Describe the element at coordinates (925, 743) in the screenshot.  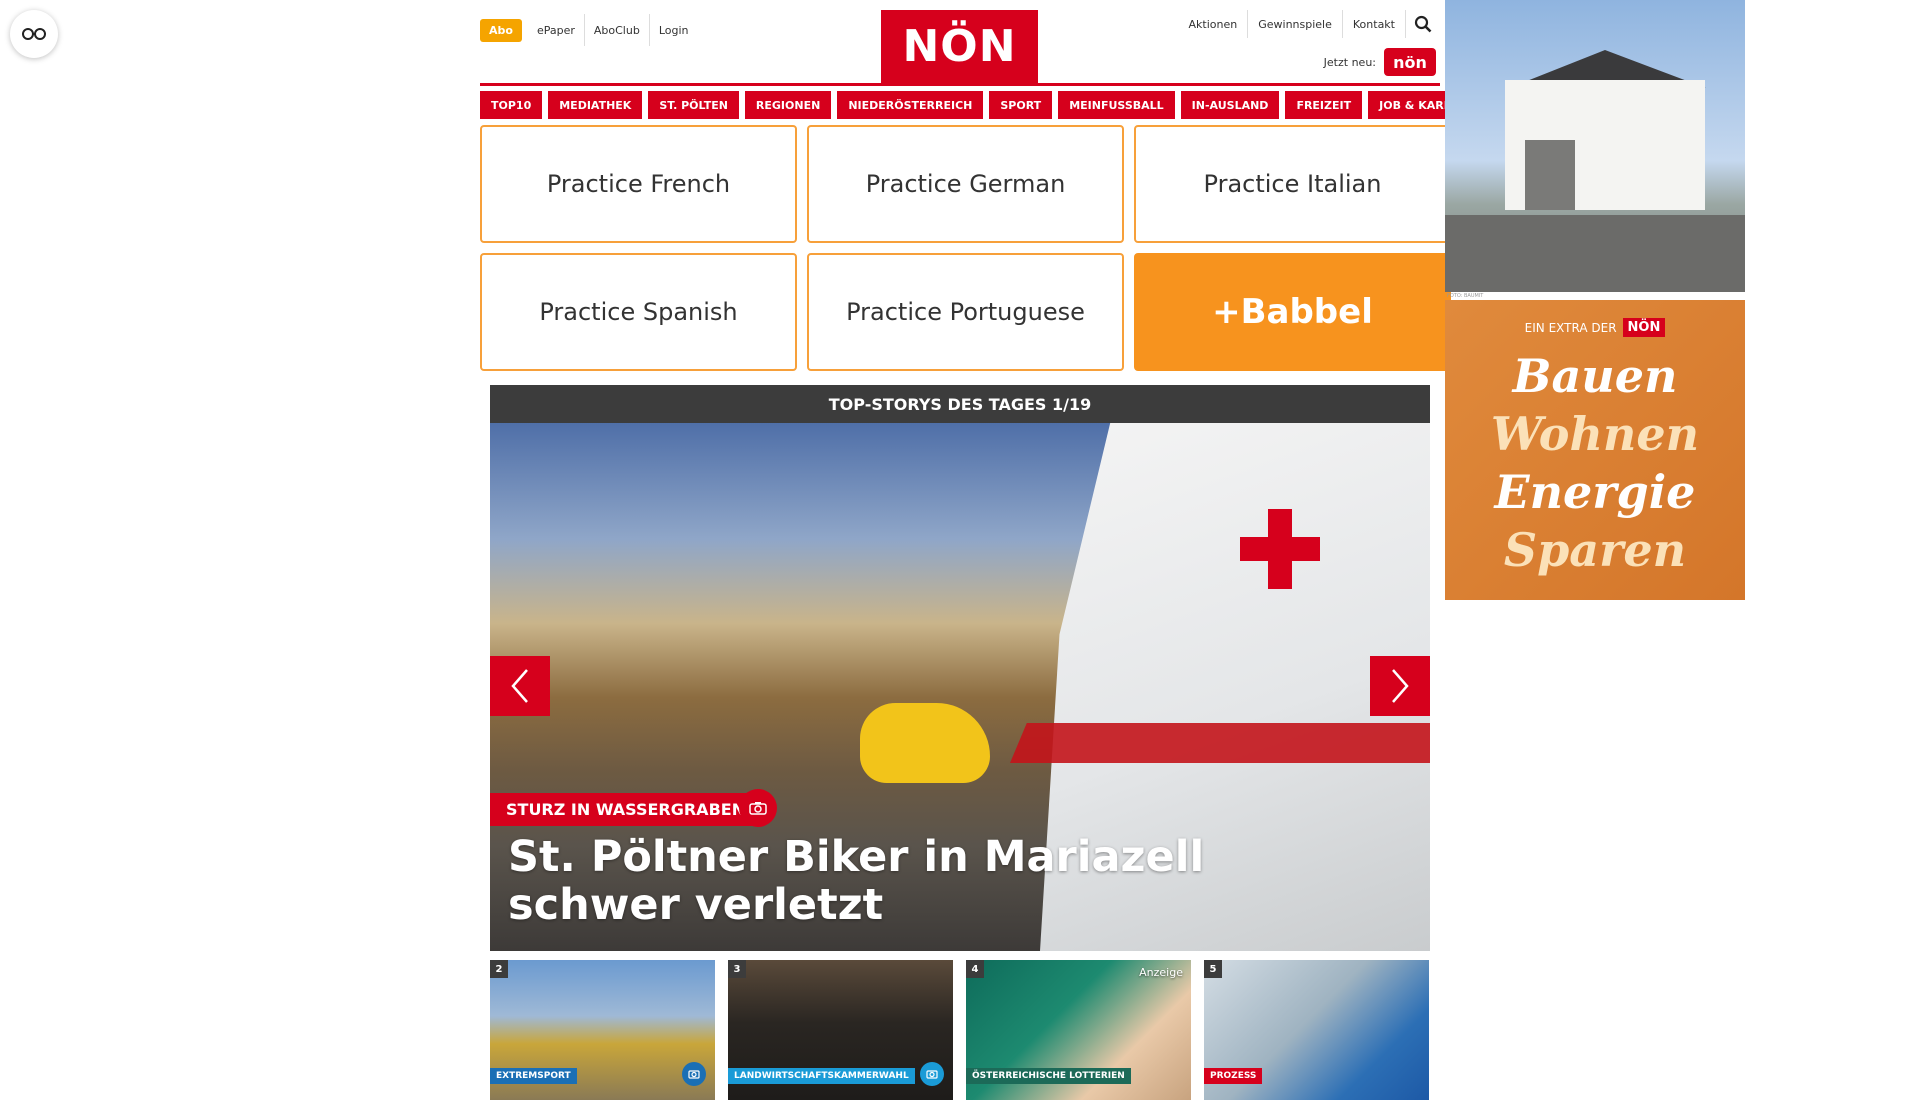
I see `helicopter-image` at that location.